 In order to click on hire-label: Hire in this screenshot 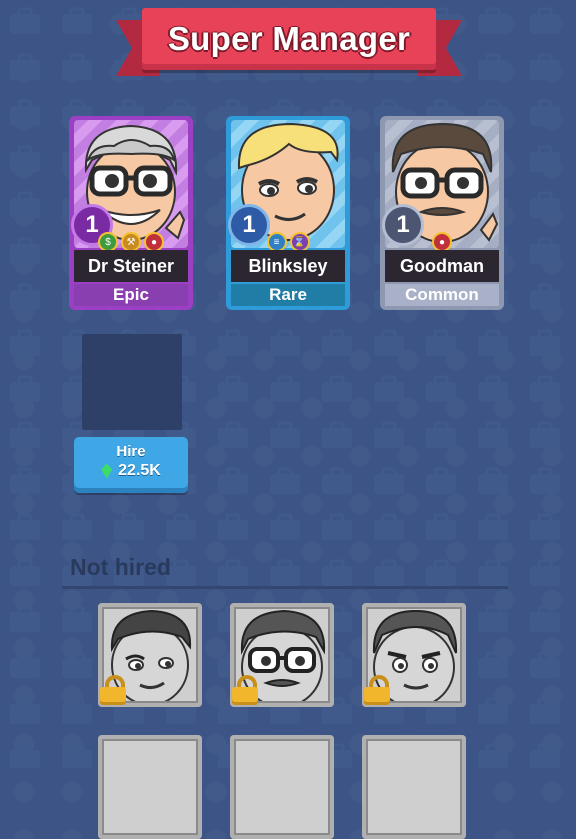, I will do `click(131, 451)`.